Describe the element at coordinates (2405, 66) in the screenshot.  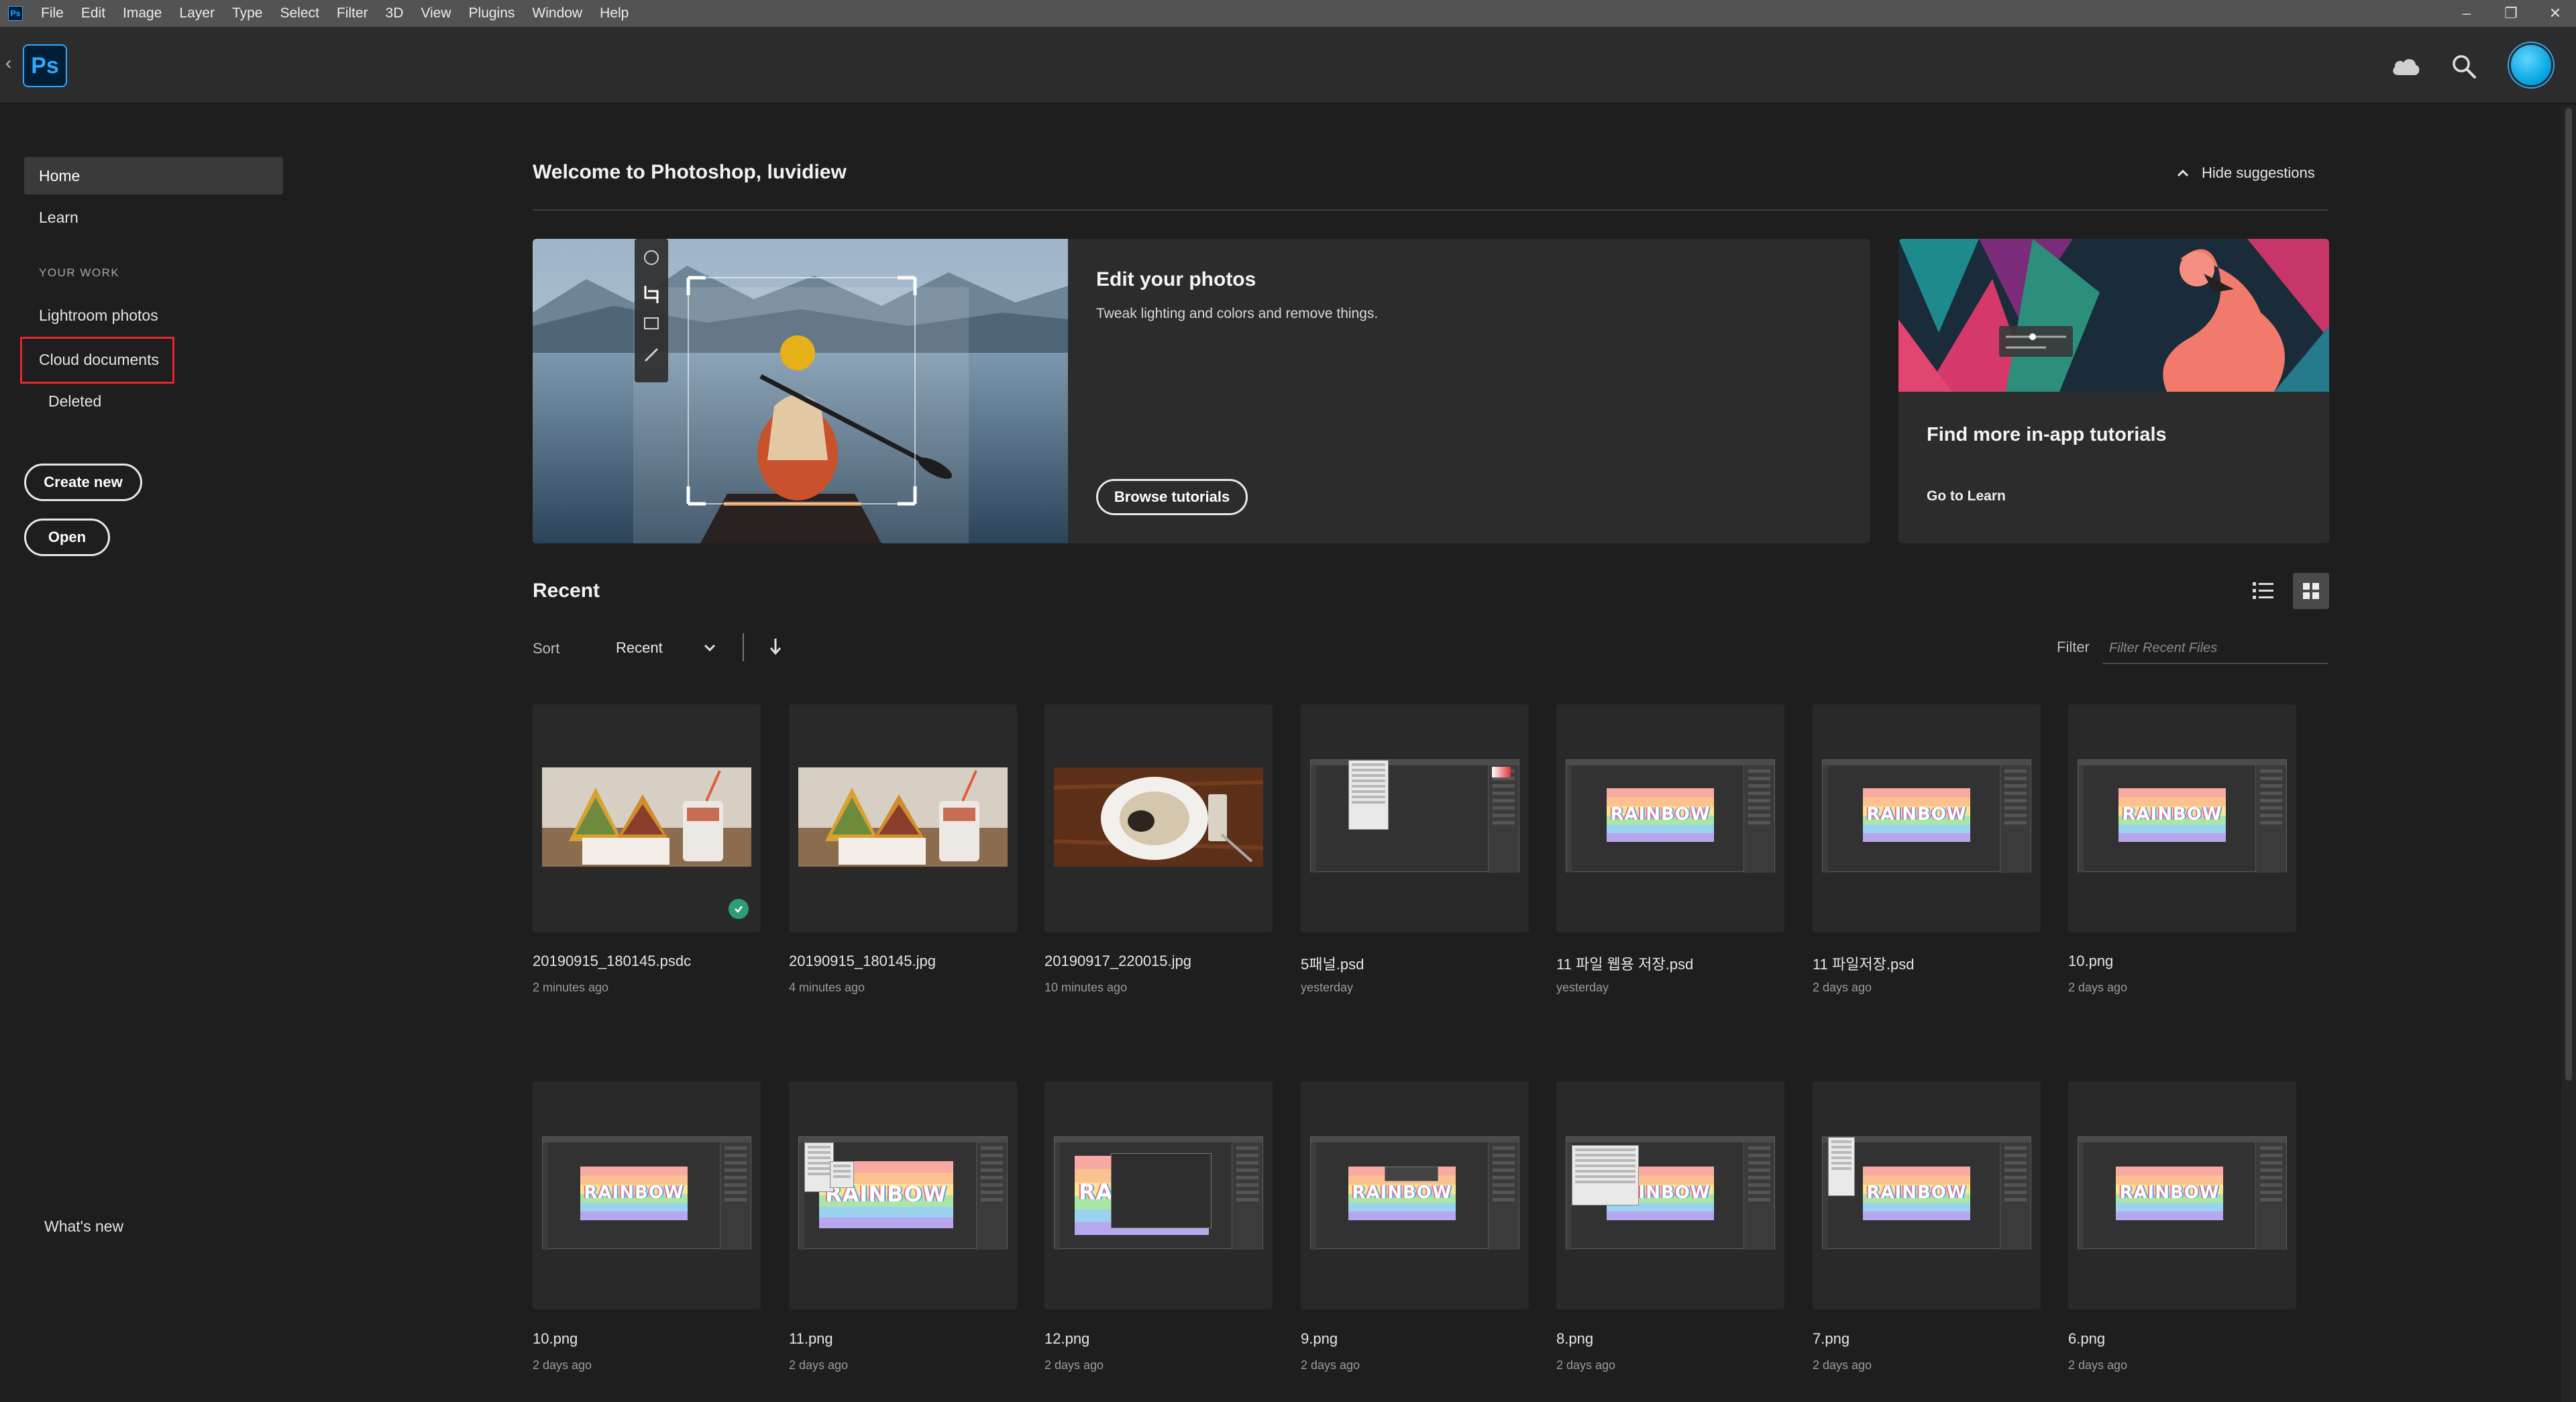
I see `cloud-icon` at that location.